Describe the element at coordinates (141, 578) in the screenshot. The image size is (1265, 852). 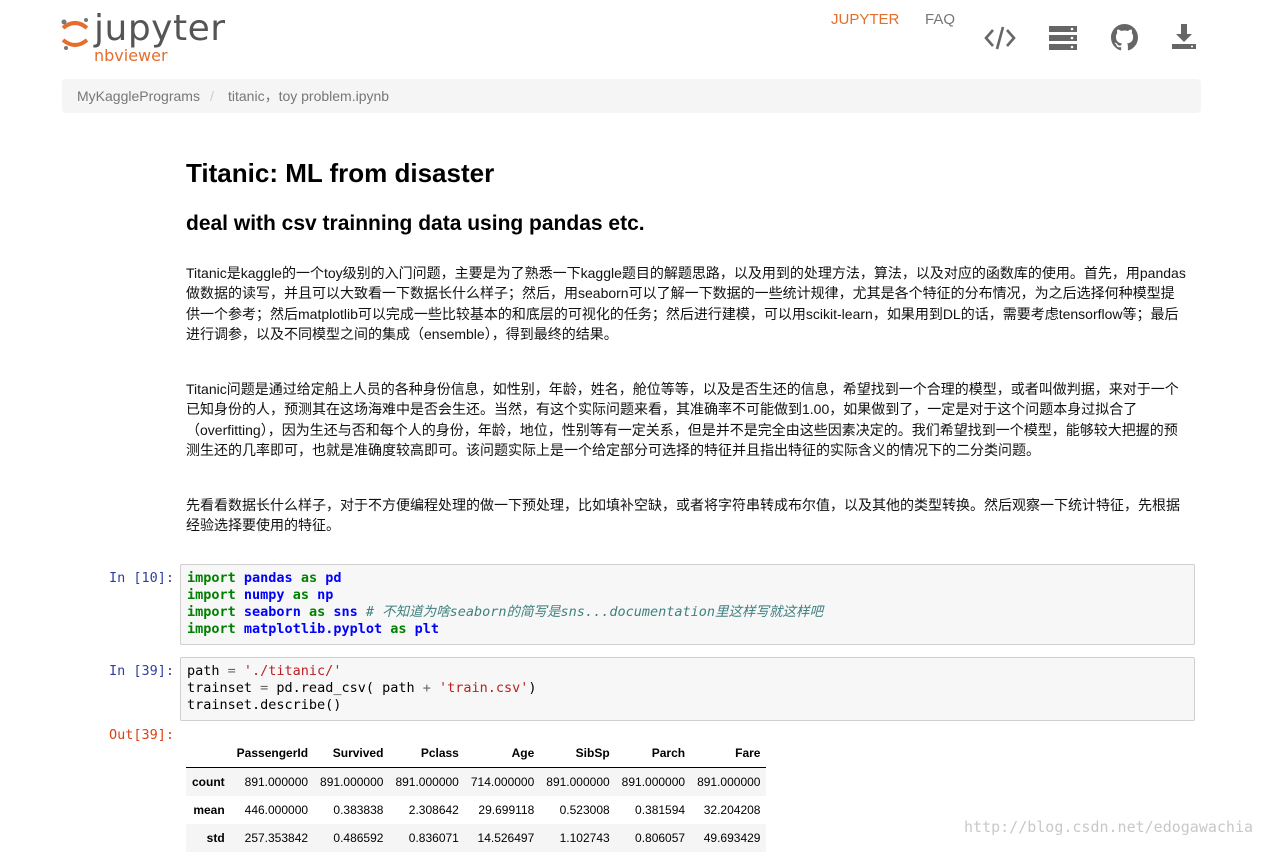
I see `input-prompt: In [10]:` at that location.